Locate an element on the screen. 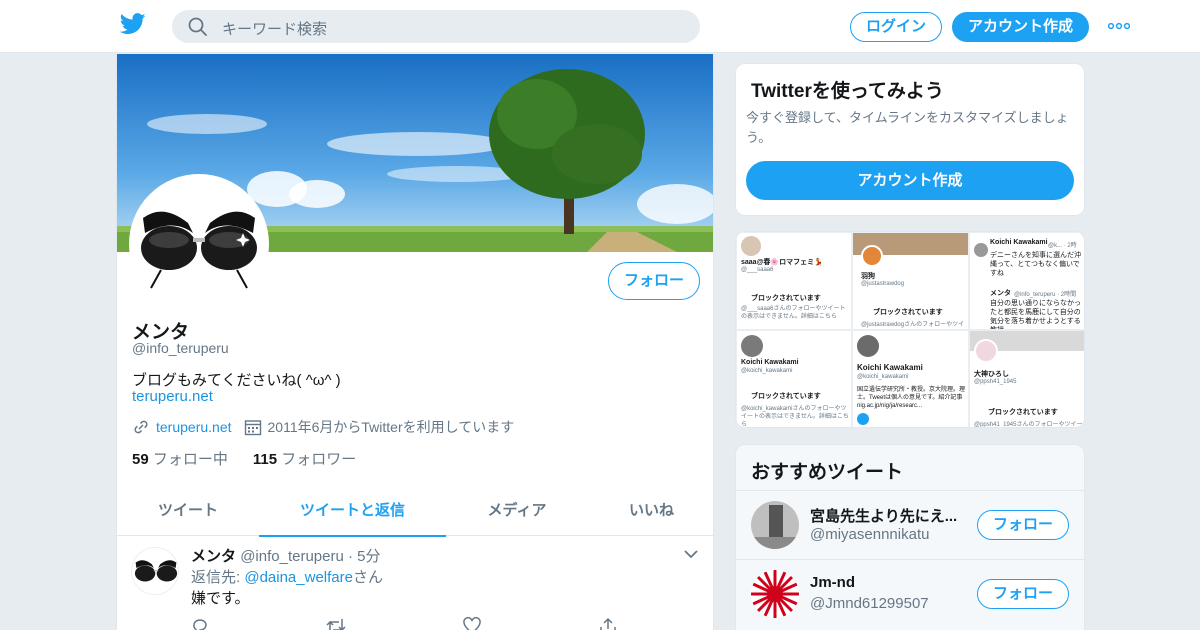  profile-meta: teruperu.net 2011年6月からTwitterを利用しています is located at coordinates (323, 427).